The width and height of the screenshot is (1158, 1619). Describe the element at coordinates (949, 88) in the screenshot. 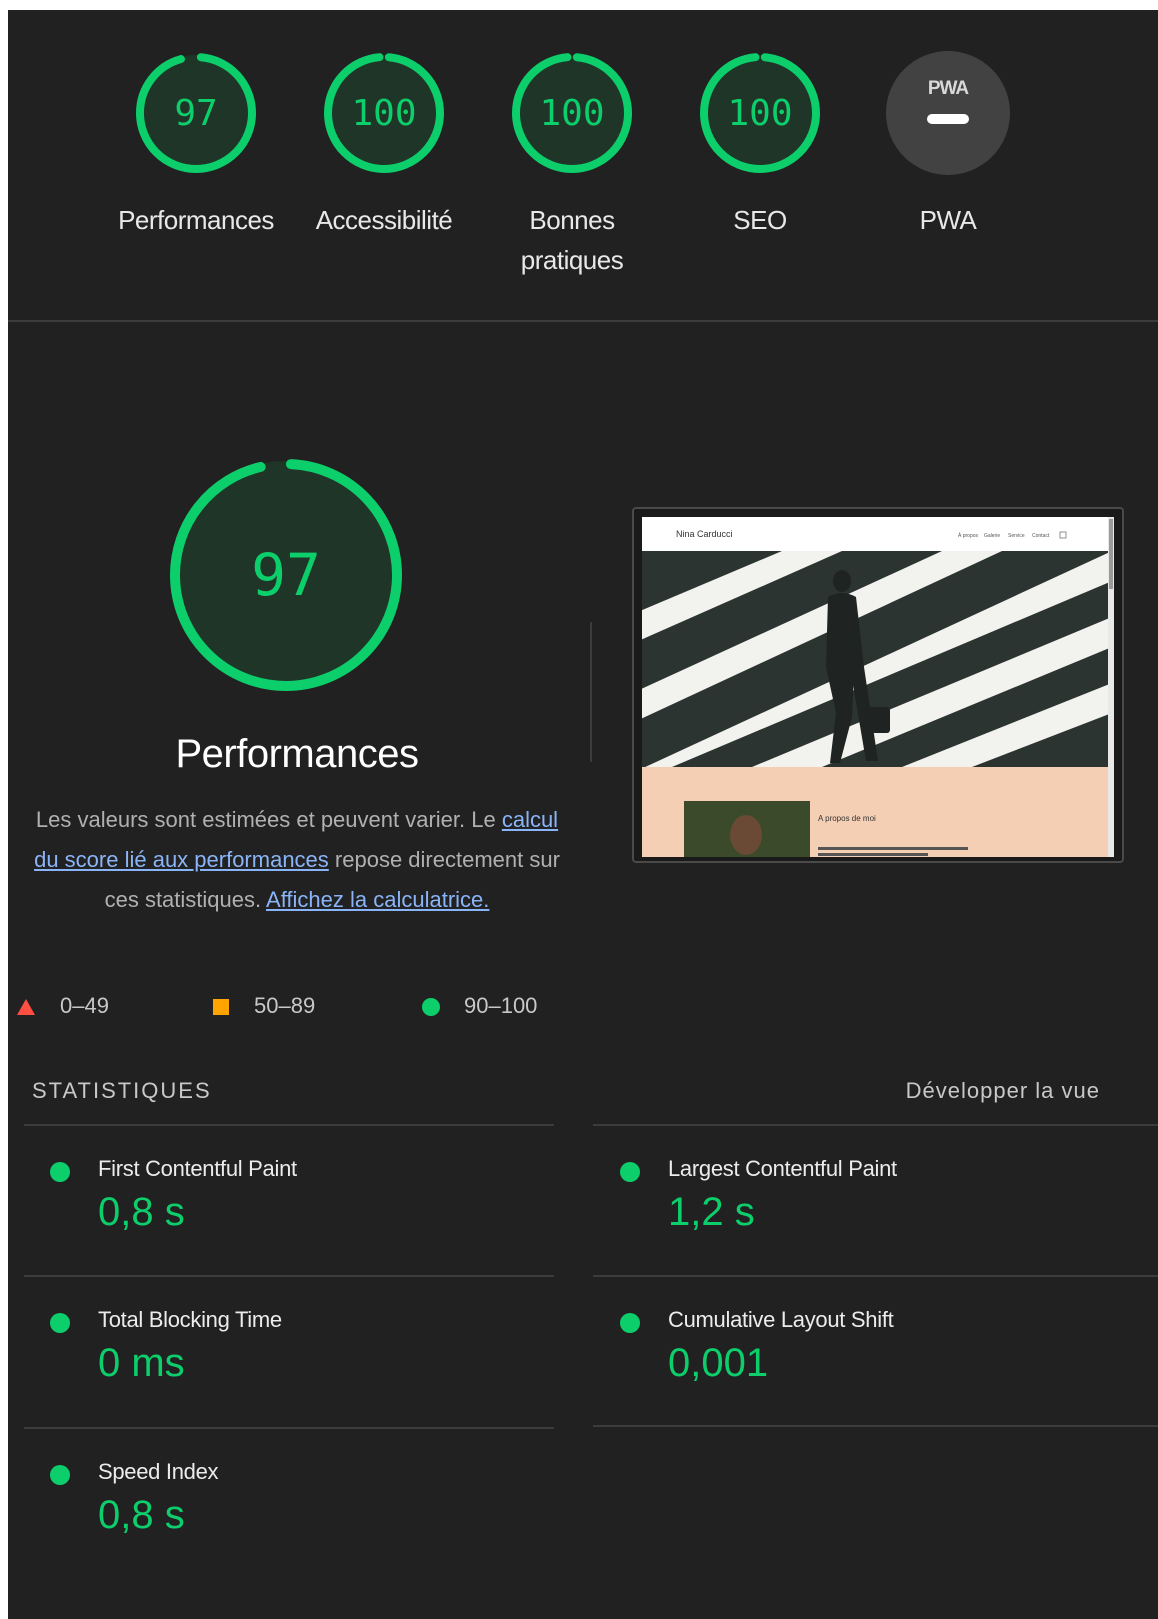

I see `pwa-badge-text: PWA` at that location.